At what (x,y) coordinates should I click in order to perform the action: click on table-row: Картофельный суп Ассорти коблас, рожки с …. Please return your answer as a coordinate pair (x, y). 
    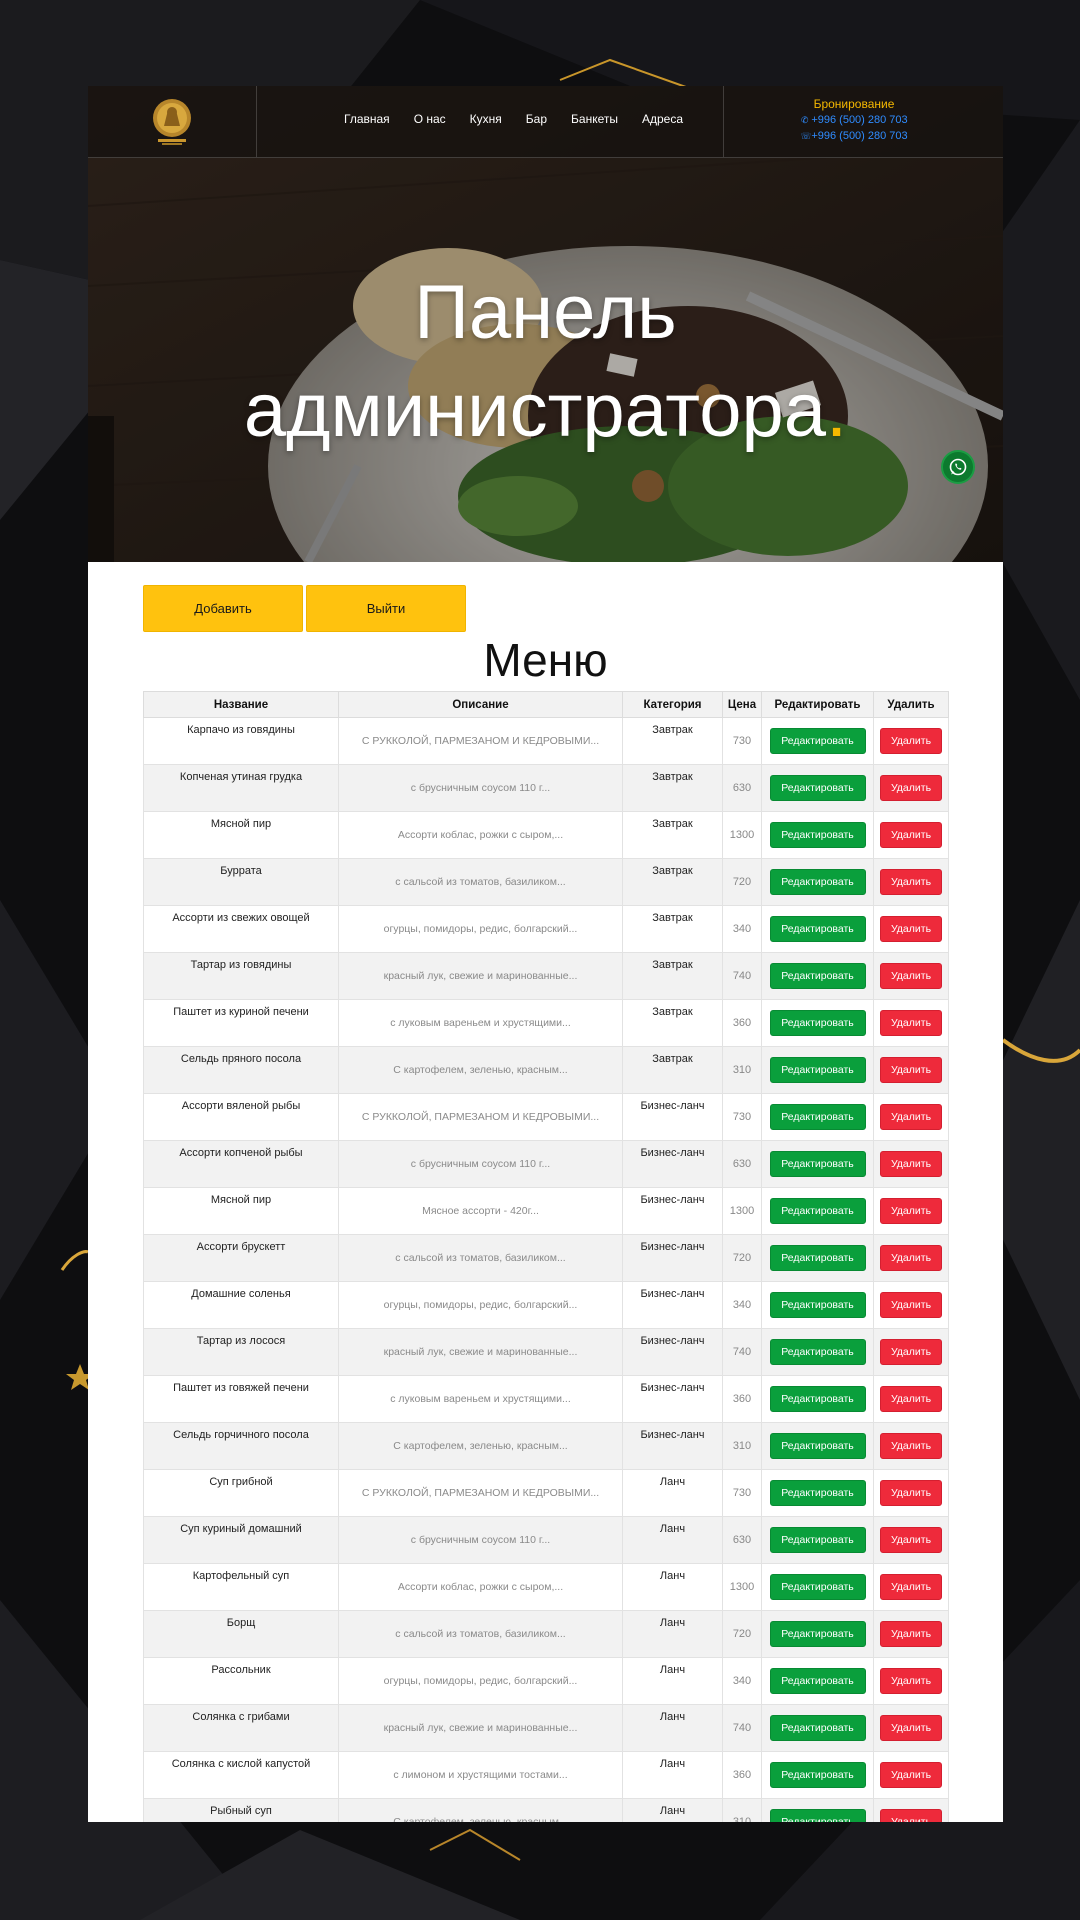
    Looking at the image, I should click on (546, 1587).